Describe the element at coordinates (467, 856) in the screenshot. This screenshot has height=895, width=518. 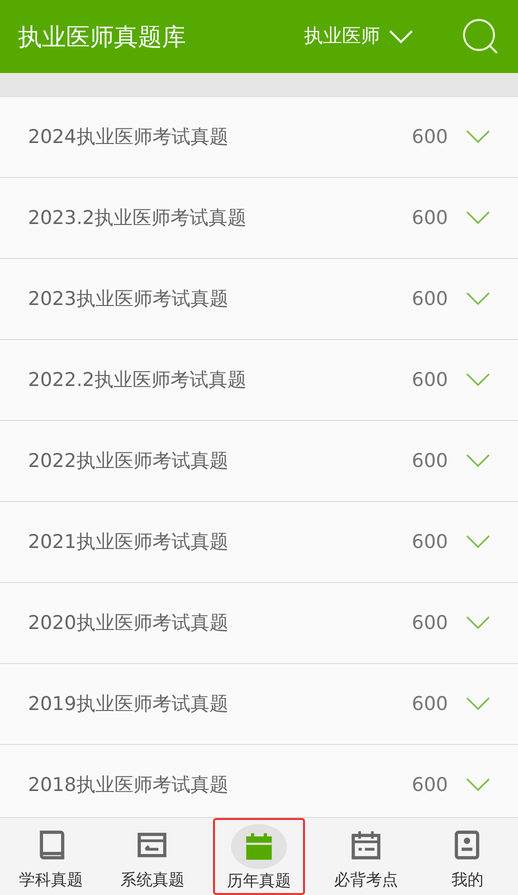
I see `tab-bar-item: 我的` at that location.